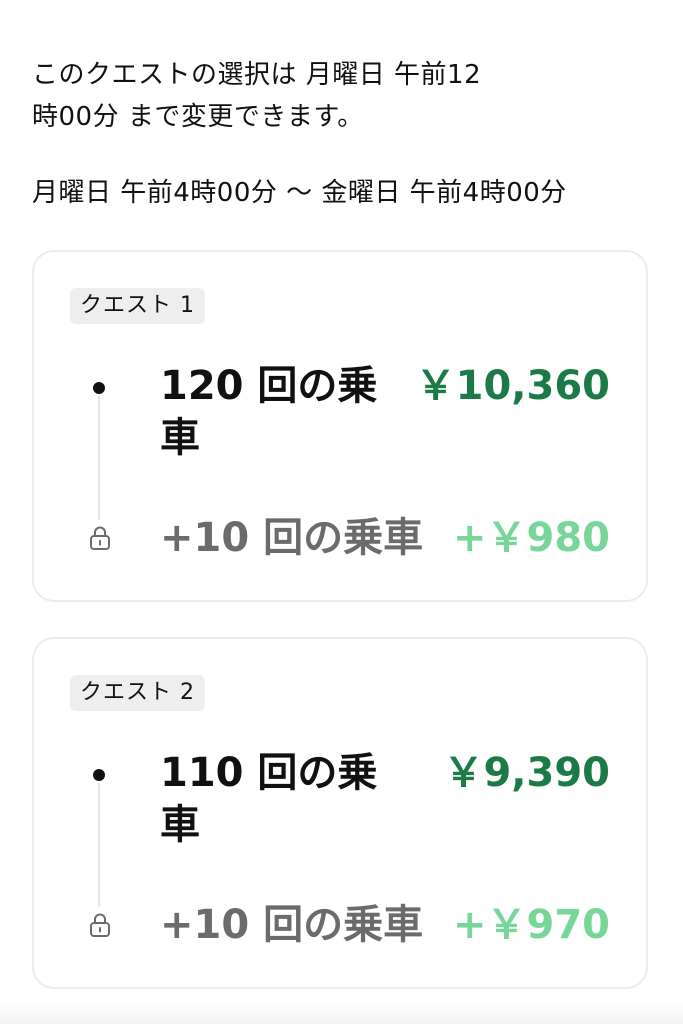 This screenshot has width=683, height=1024. Describe the element at coordinates (531, 538) in the screenshot. I see `quest-bonus-amount: +￥980` at that location.